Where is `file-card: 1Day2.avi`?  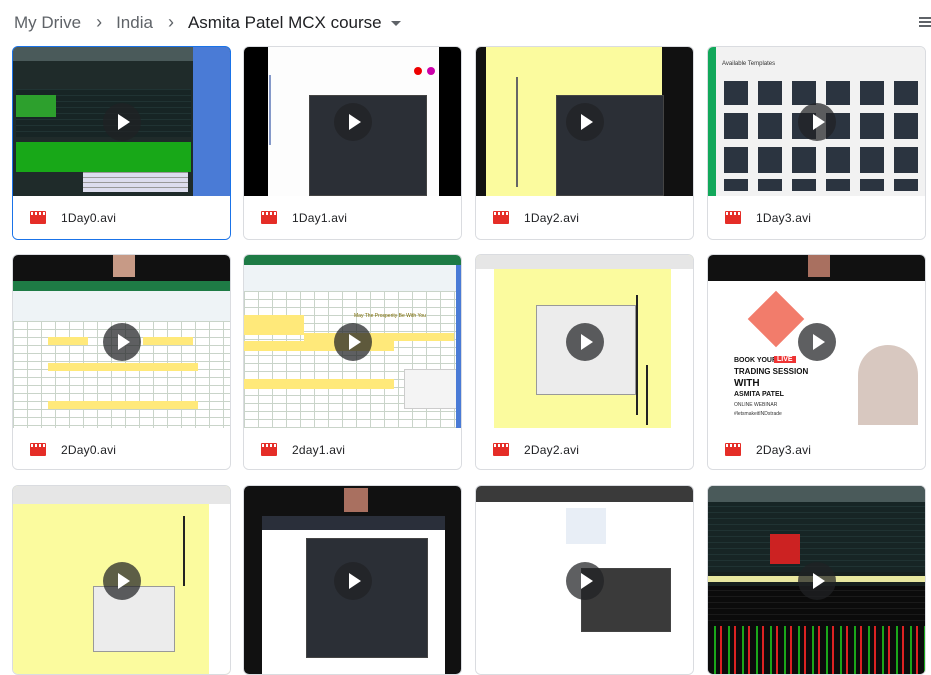 file-card: 1Day2.avi is located at coordinates (584, 143).